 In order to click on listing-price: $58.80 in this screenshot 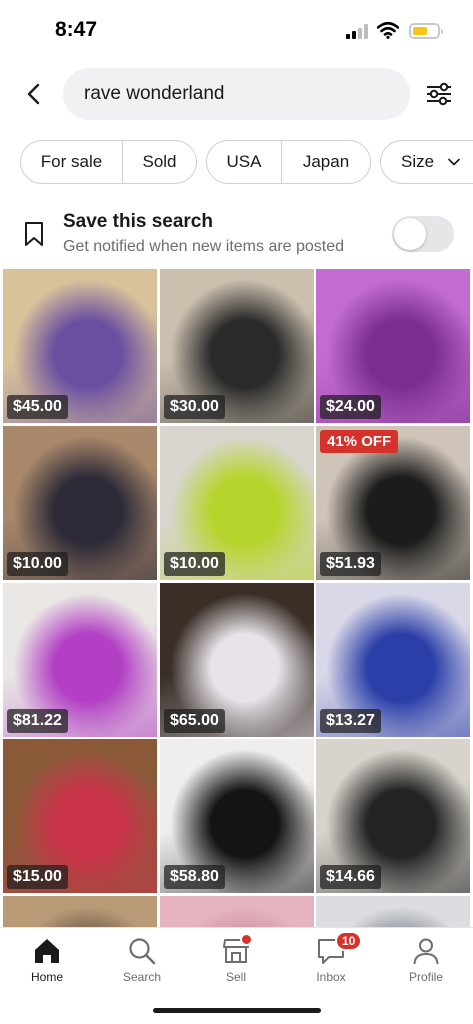, I will do `click(194, 877)`.